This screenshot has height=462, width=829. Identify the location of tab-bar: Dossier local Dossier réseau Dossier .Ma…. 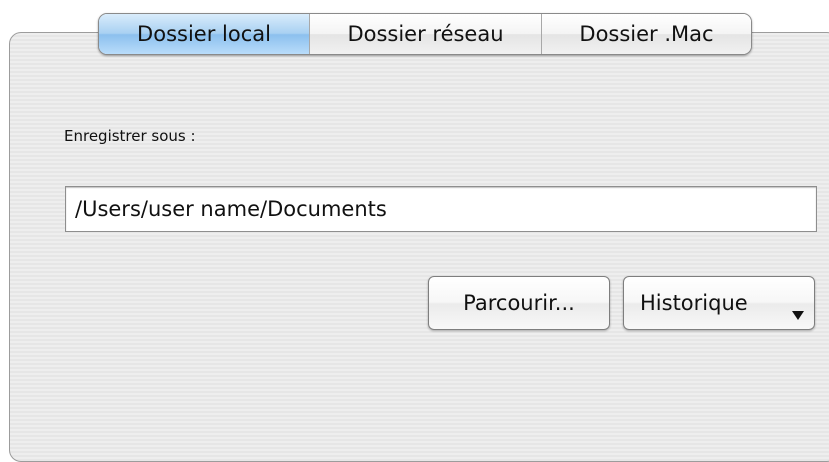
(425, 34).